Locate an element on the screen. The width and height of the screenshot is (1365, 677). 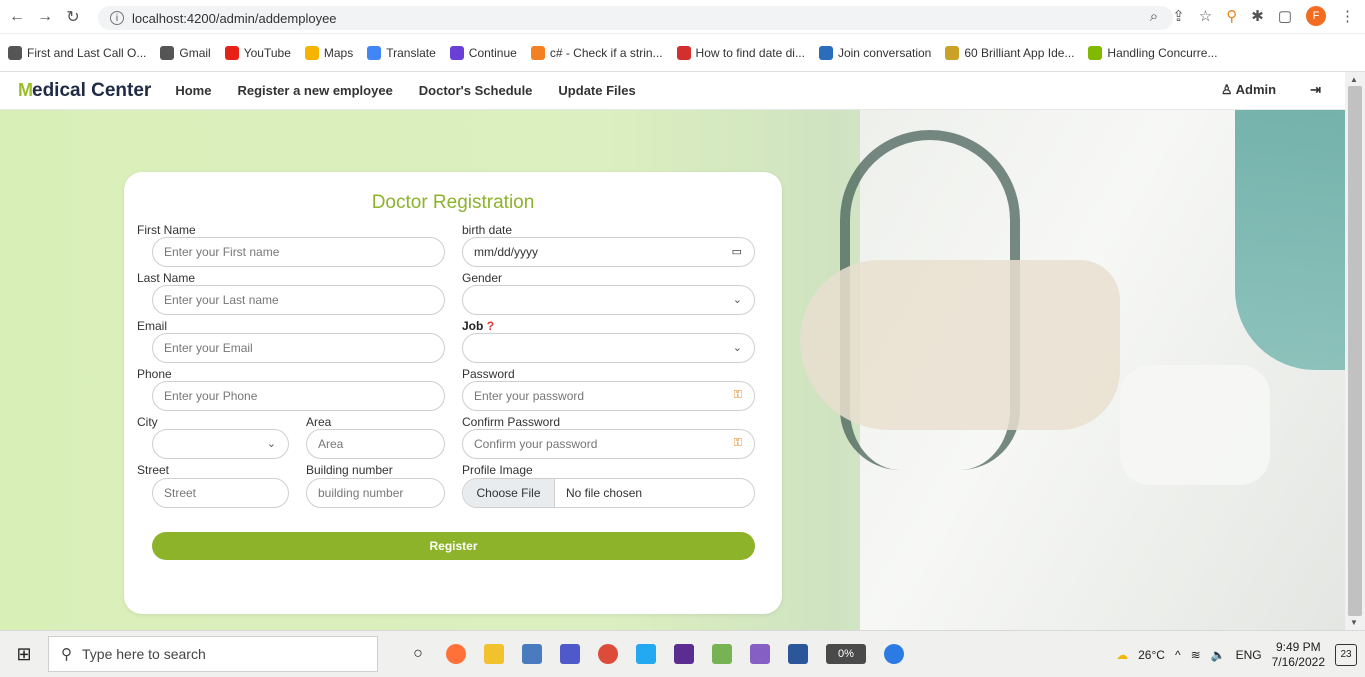
back-arrow-icon: ← is located at coordinates (17, 17).